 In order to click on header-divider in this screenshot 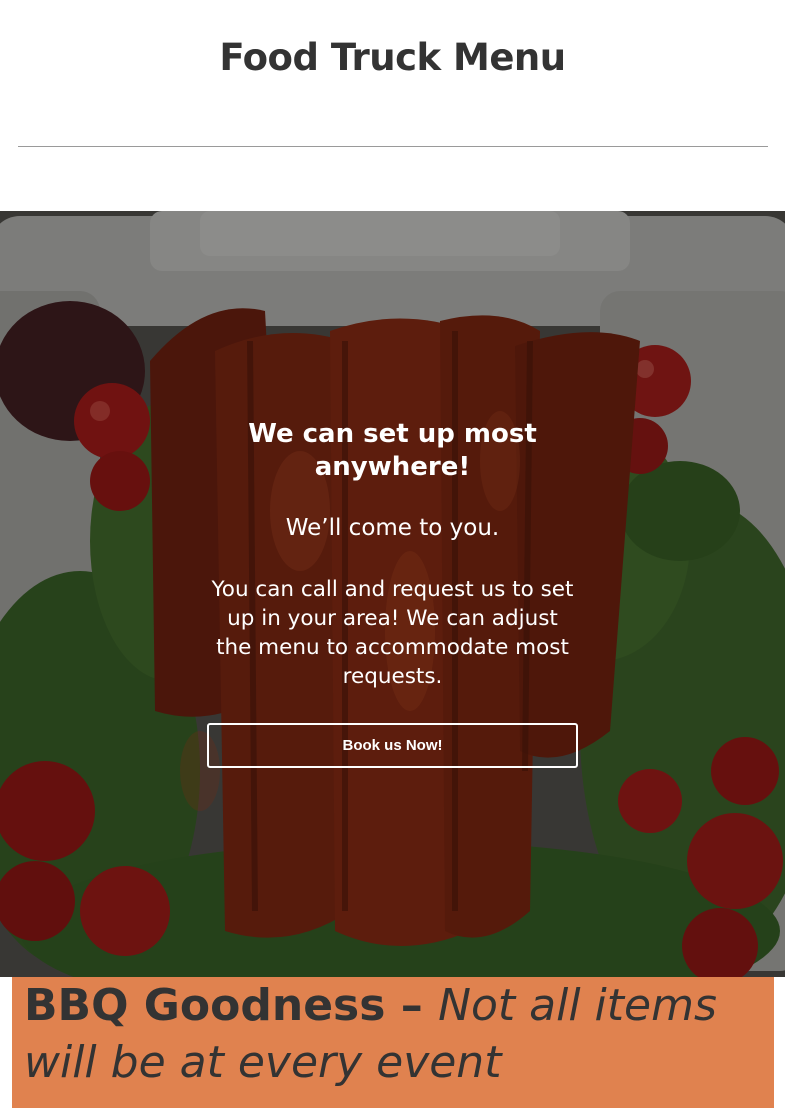, I will do `click(393, 146)`.